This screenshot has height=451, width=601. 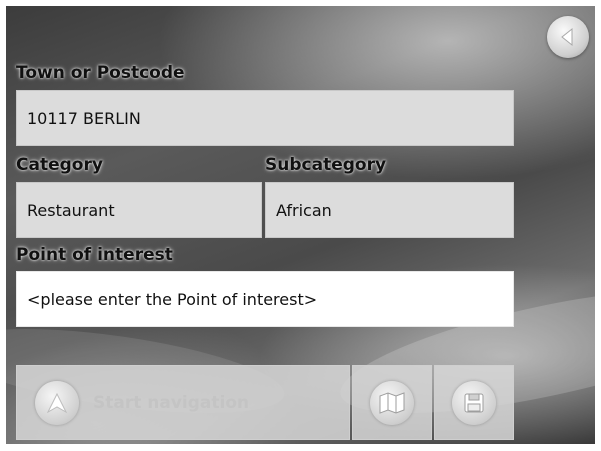 What do you see at coordinates (59, 165) in the screenshot?
I see `category-label: Category` at bounding box center [59, 165].